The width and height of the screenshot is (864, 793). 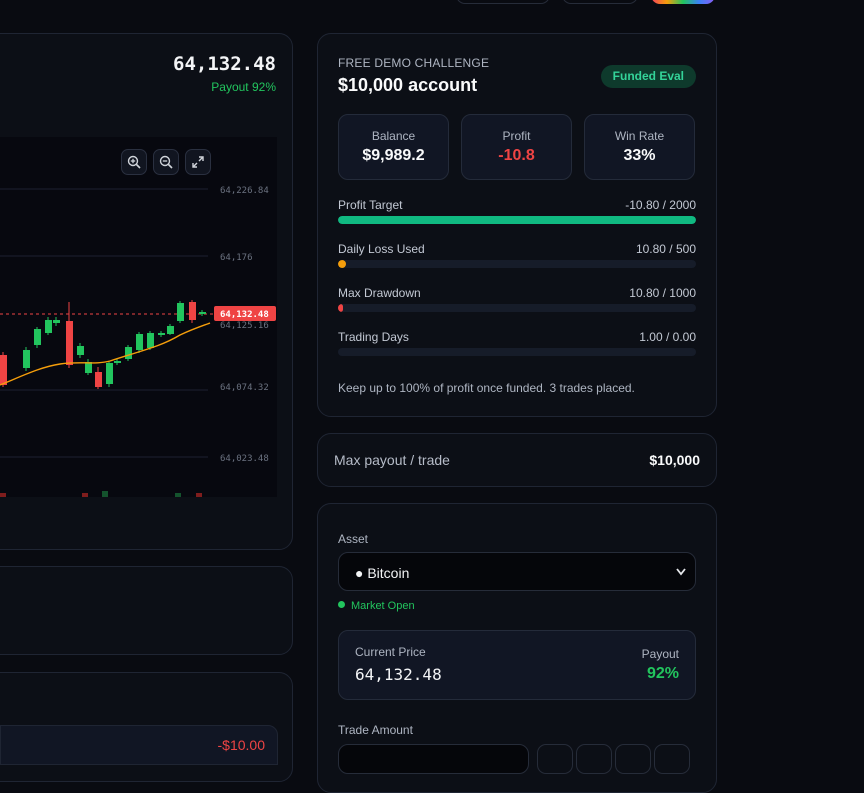 I want to click on progress-value: 10.80 / 500, so click(x=665, y=249).